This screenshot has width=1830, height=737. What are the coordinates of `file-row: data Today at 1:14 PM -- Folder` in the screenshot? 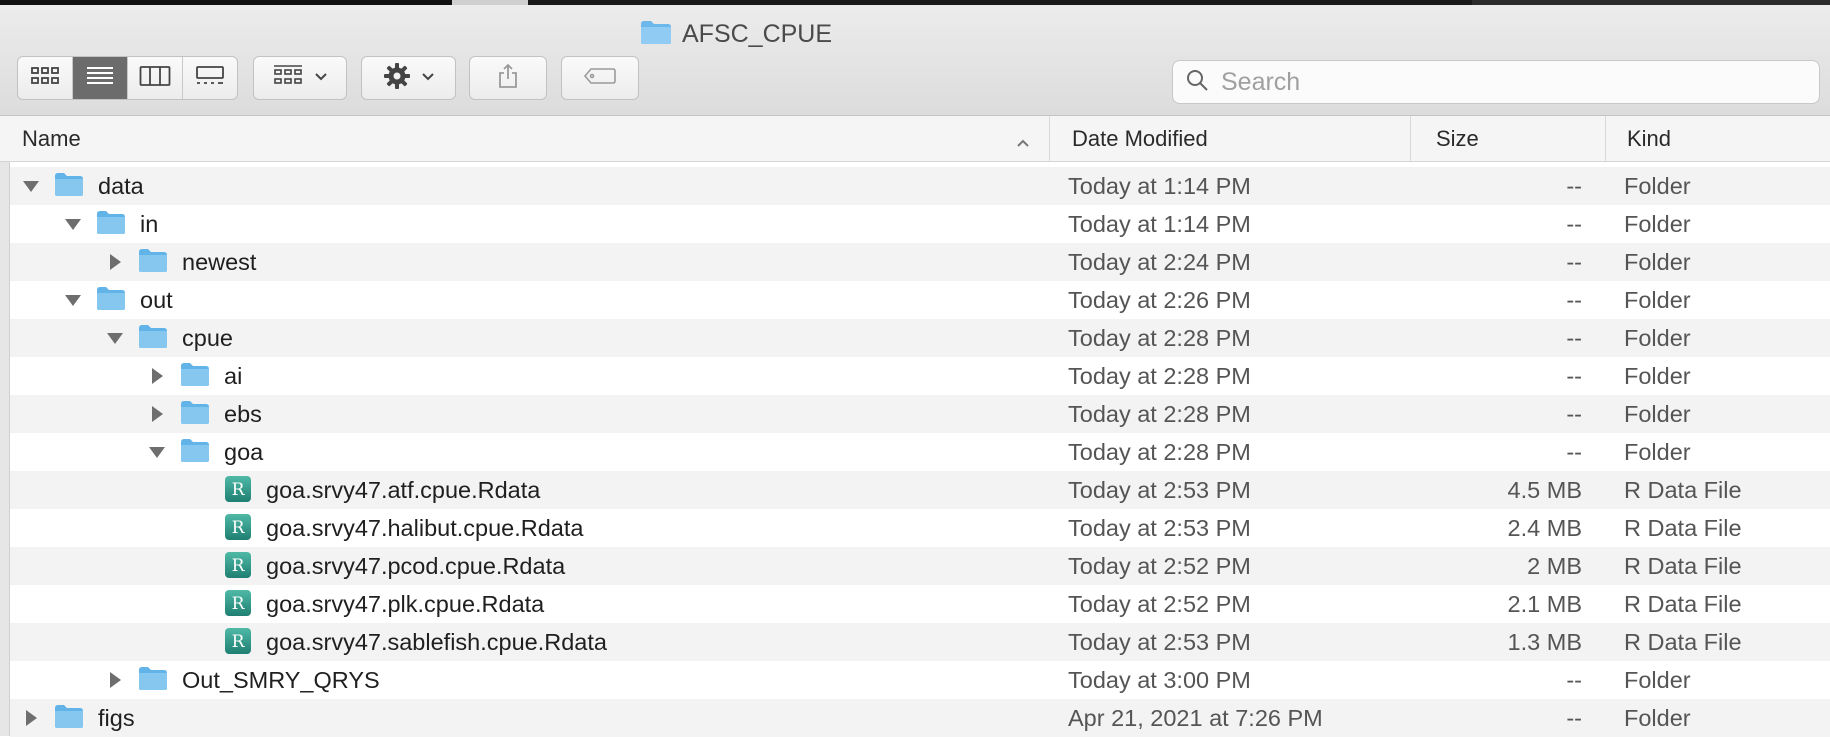 It's located at (920, 186).